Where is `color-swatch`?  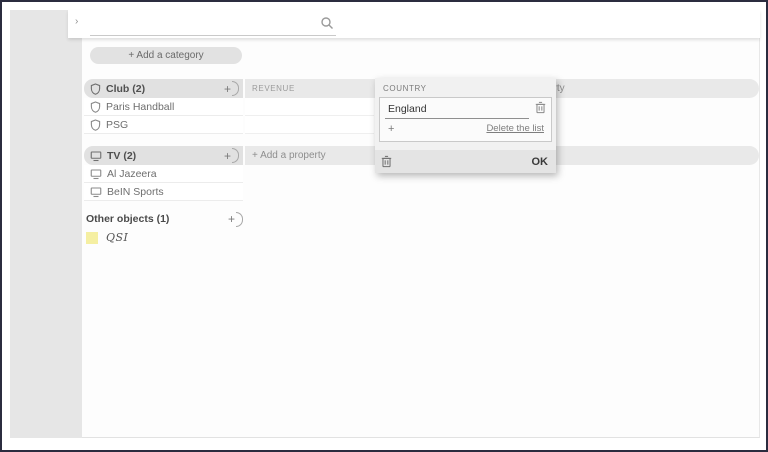 color-swatch is located at coordinates (92, 237).